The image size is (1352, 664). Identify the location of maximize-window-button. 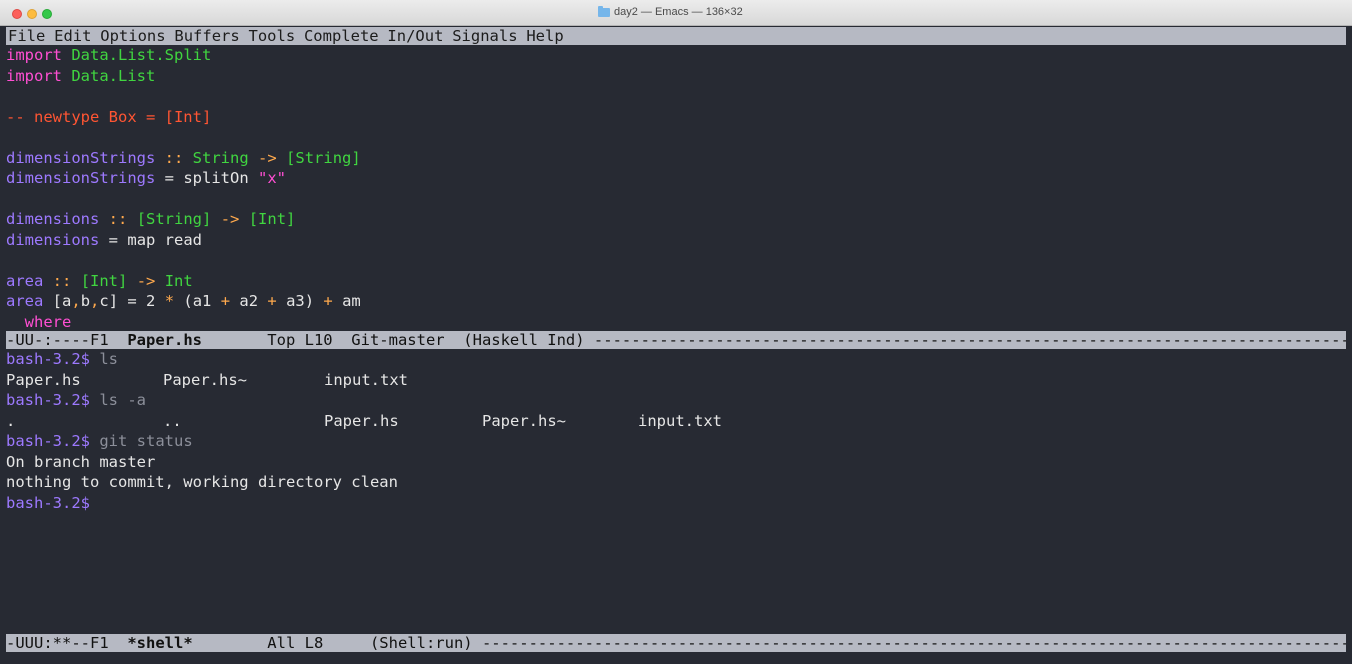
(47, 14).